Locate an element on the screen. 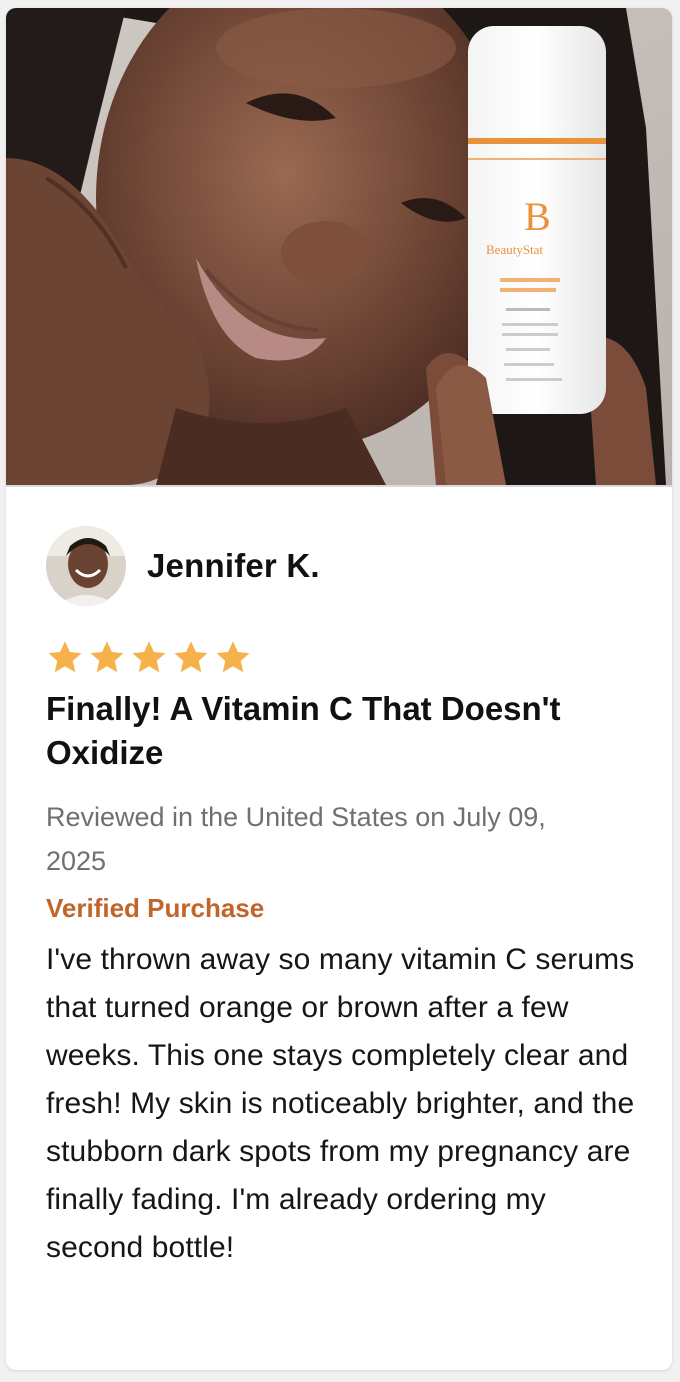 Image resolution: width=680 pixels, height=1382 pixels. star-rating is located at coordinates (346, 658).